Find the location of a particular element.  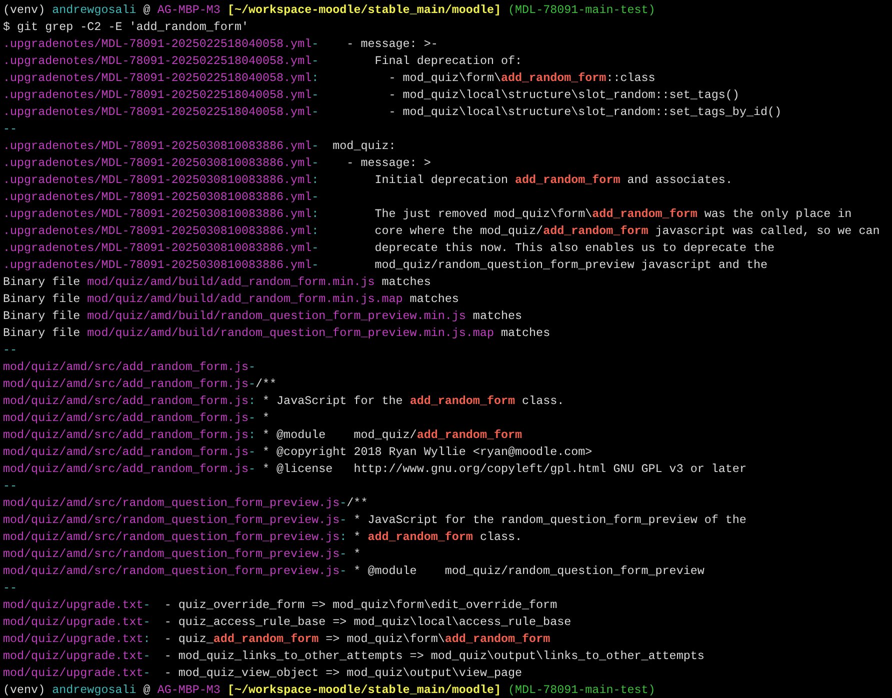

terminal-line: mod/quiz/amd/src/random_question_form_preview.js-/** is located at coordinates (185, 503).